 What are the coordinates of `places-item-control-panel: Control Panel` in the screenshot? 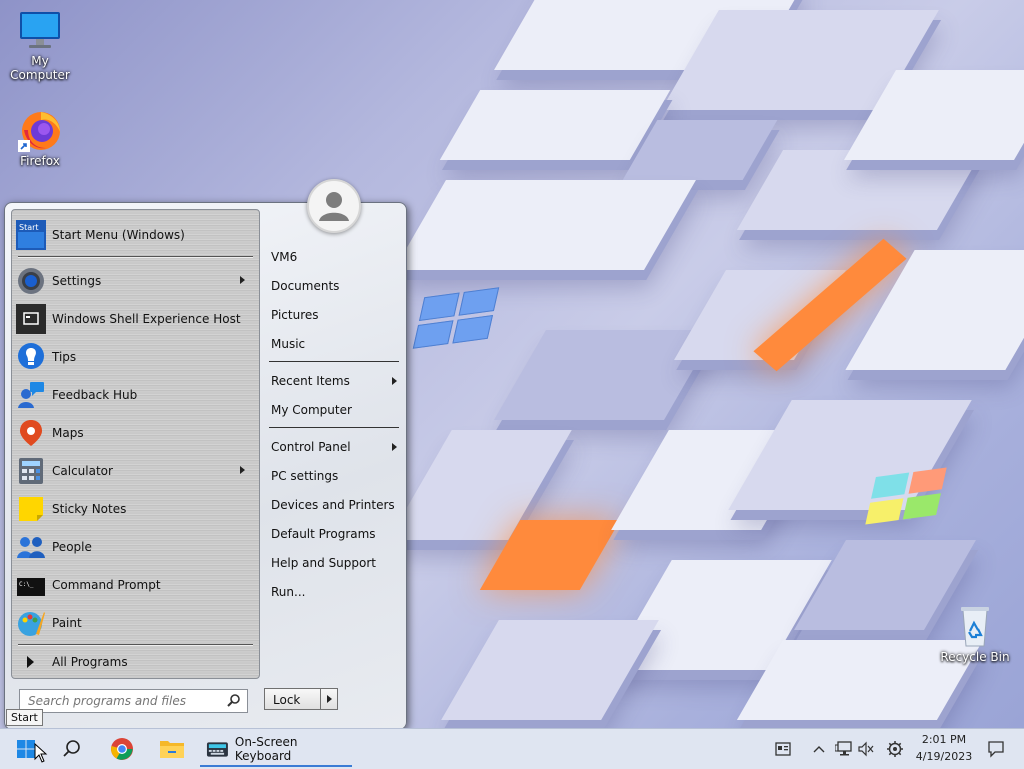 It's located at (335, 447).